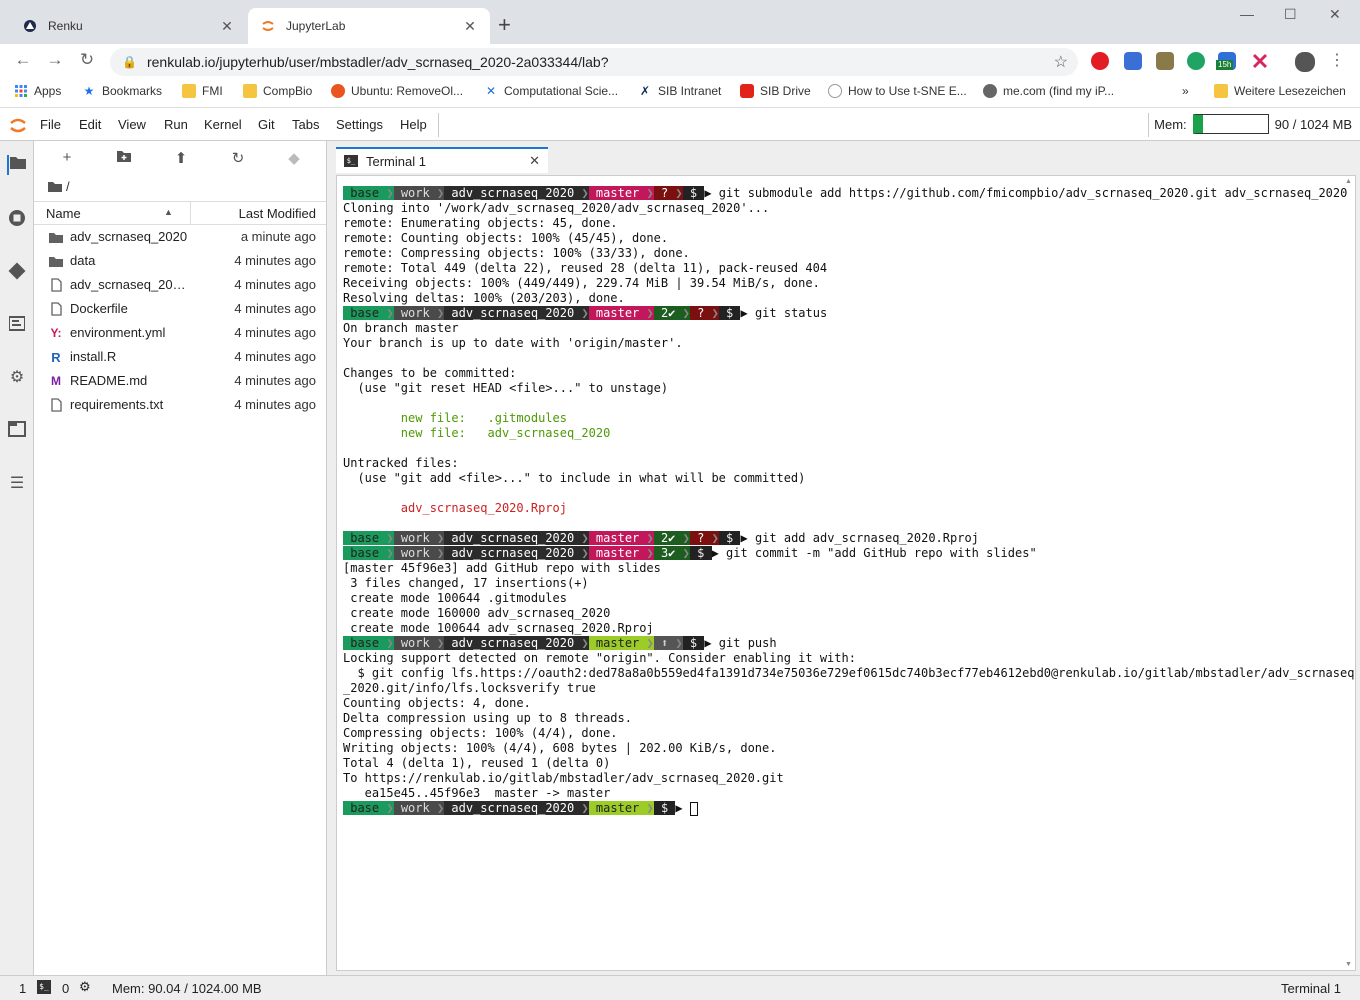 The width and height of the screenshot is (1360, 1000). Describe the element at coordinates (68, 186) in the screenshot. I see `breadcrumb-root: /` at that location.